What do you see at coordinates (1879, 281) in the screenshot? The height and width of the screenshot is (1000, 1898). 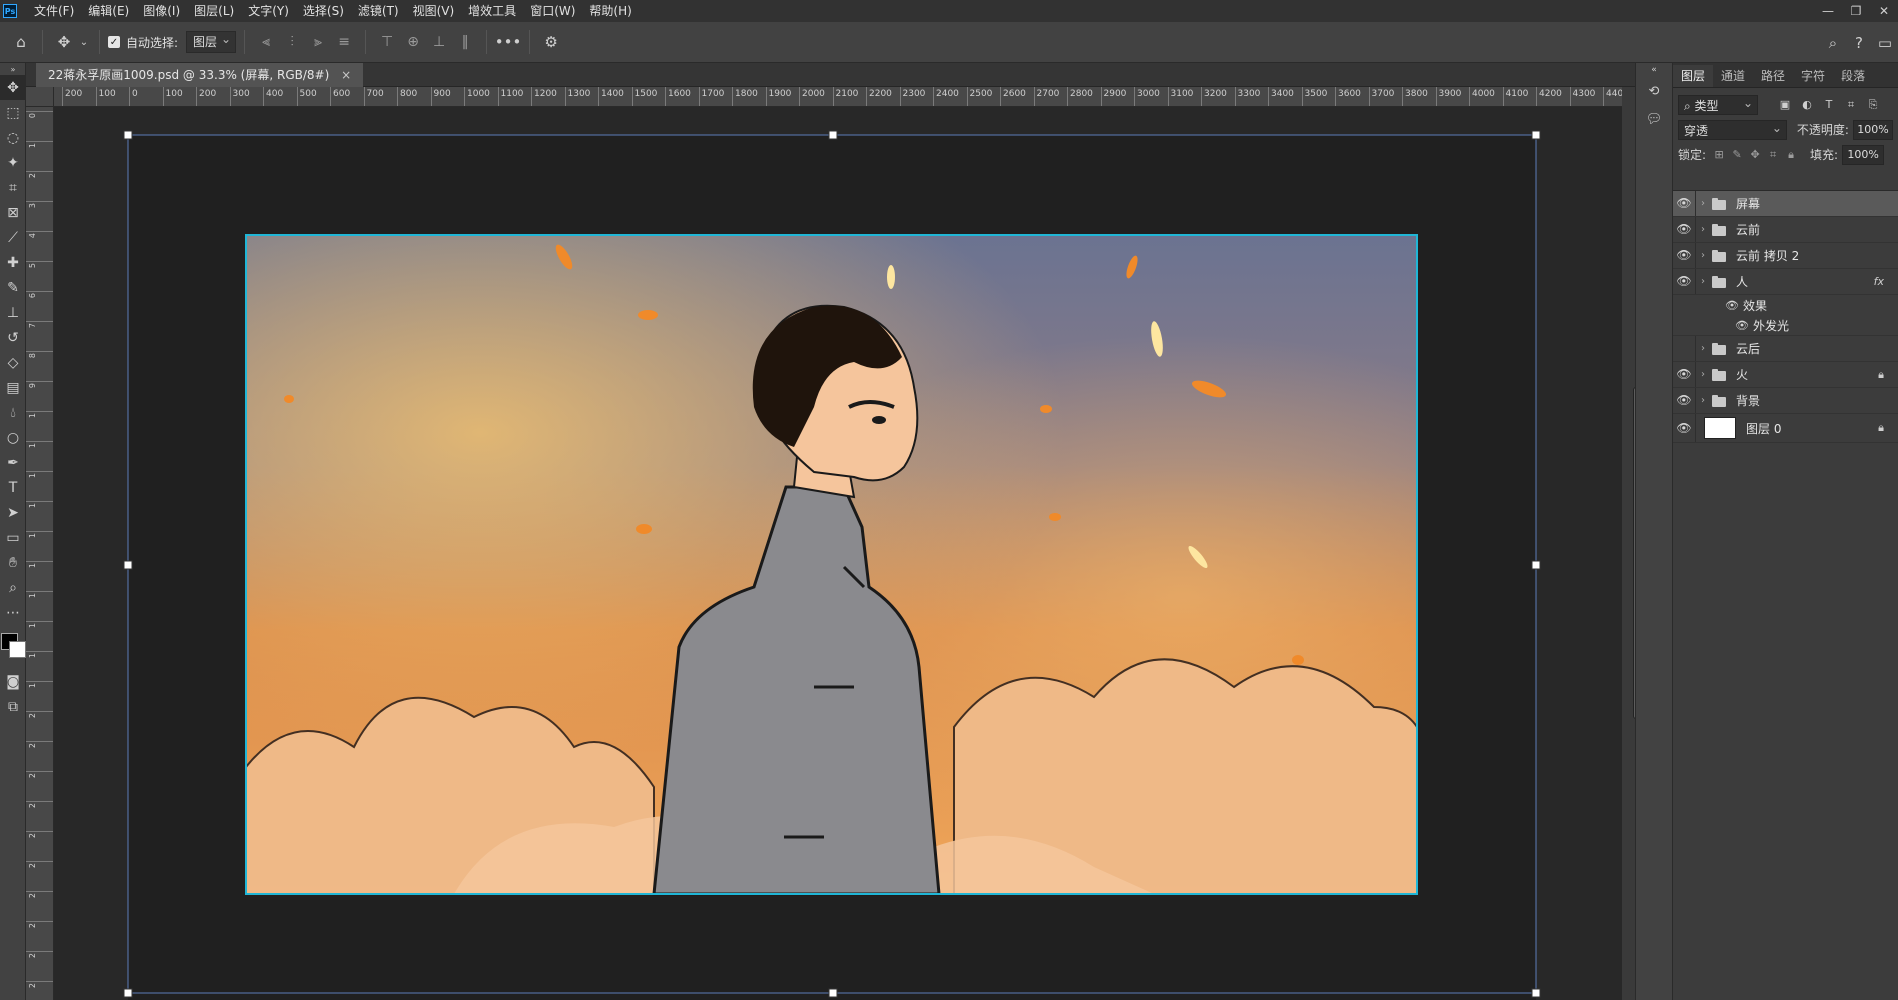 I see `fx-icon: fx` at bounding box center [1879, 281].